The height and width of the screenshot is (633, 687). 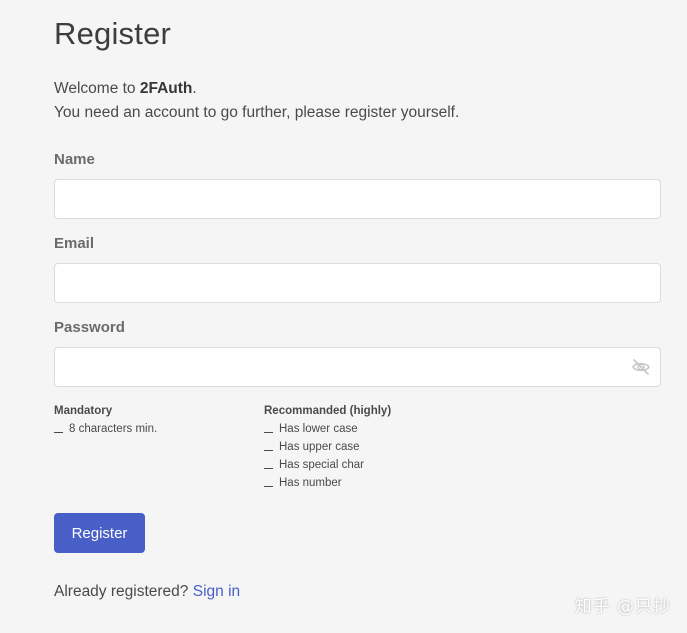 What do you see at coordinates (89, 327) in the screenshot?
I see `password-label: Password` at bounding box center [89, 327].